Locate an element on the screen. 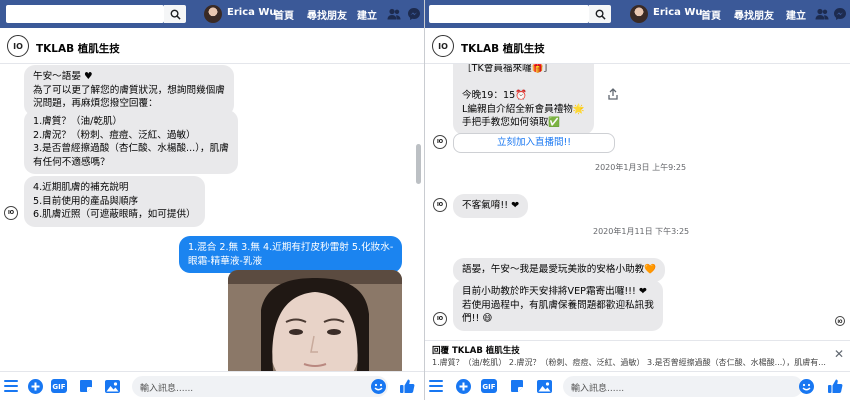  message-scrollbar is located at coordinates (418, 164).